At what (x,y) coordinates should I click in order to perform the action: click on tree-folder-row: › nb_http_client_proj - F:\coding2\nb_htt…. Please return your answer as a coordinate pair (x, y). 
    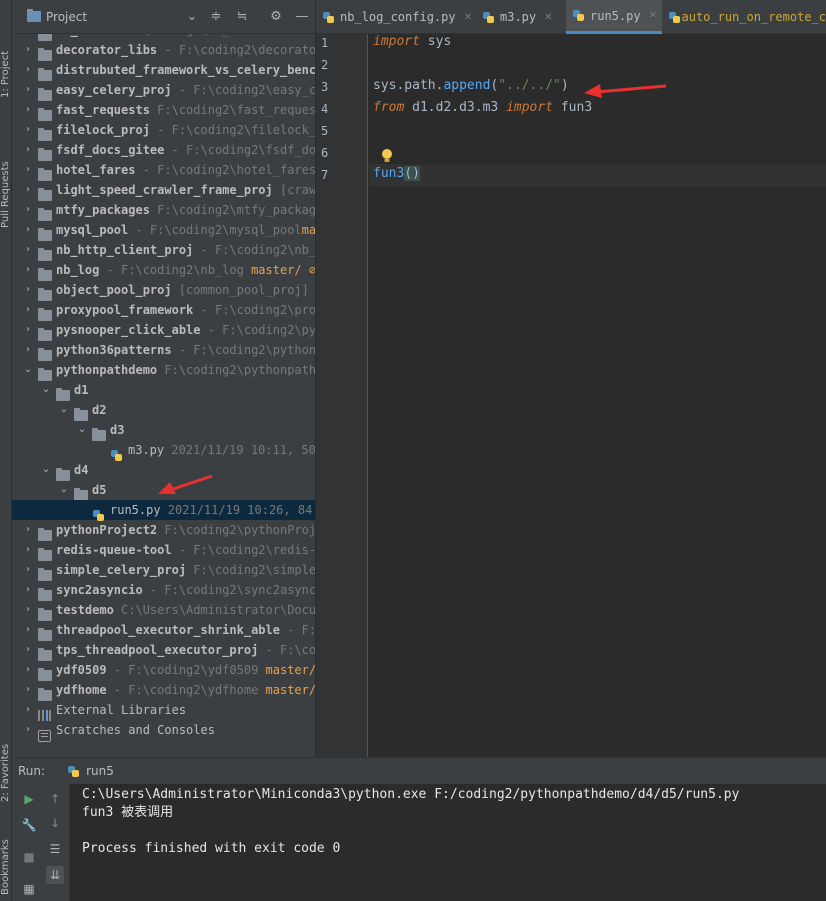
    Looking at the image, I should click on (163, 250).